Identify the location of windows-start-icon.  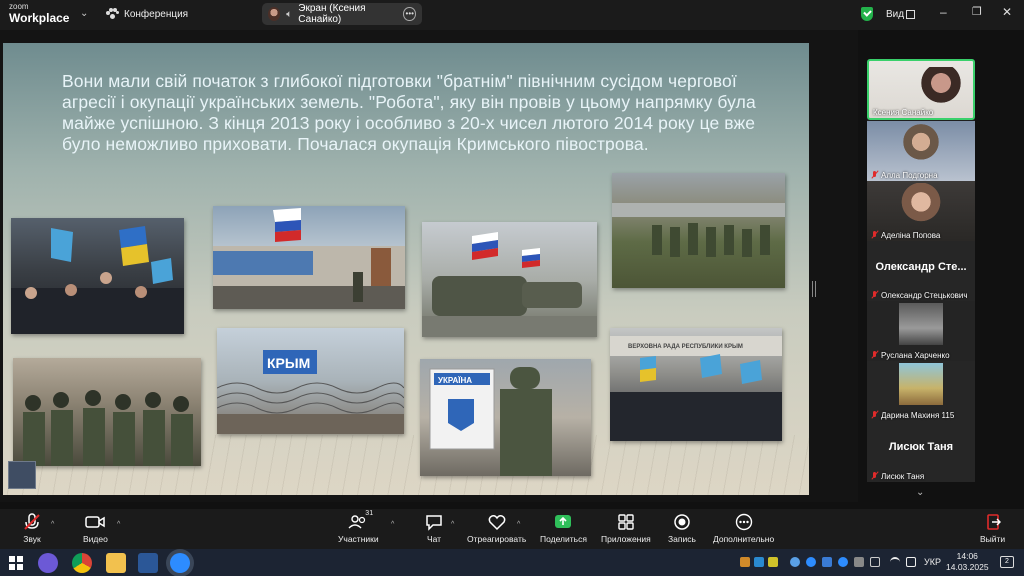
(16, 563).